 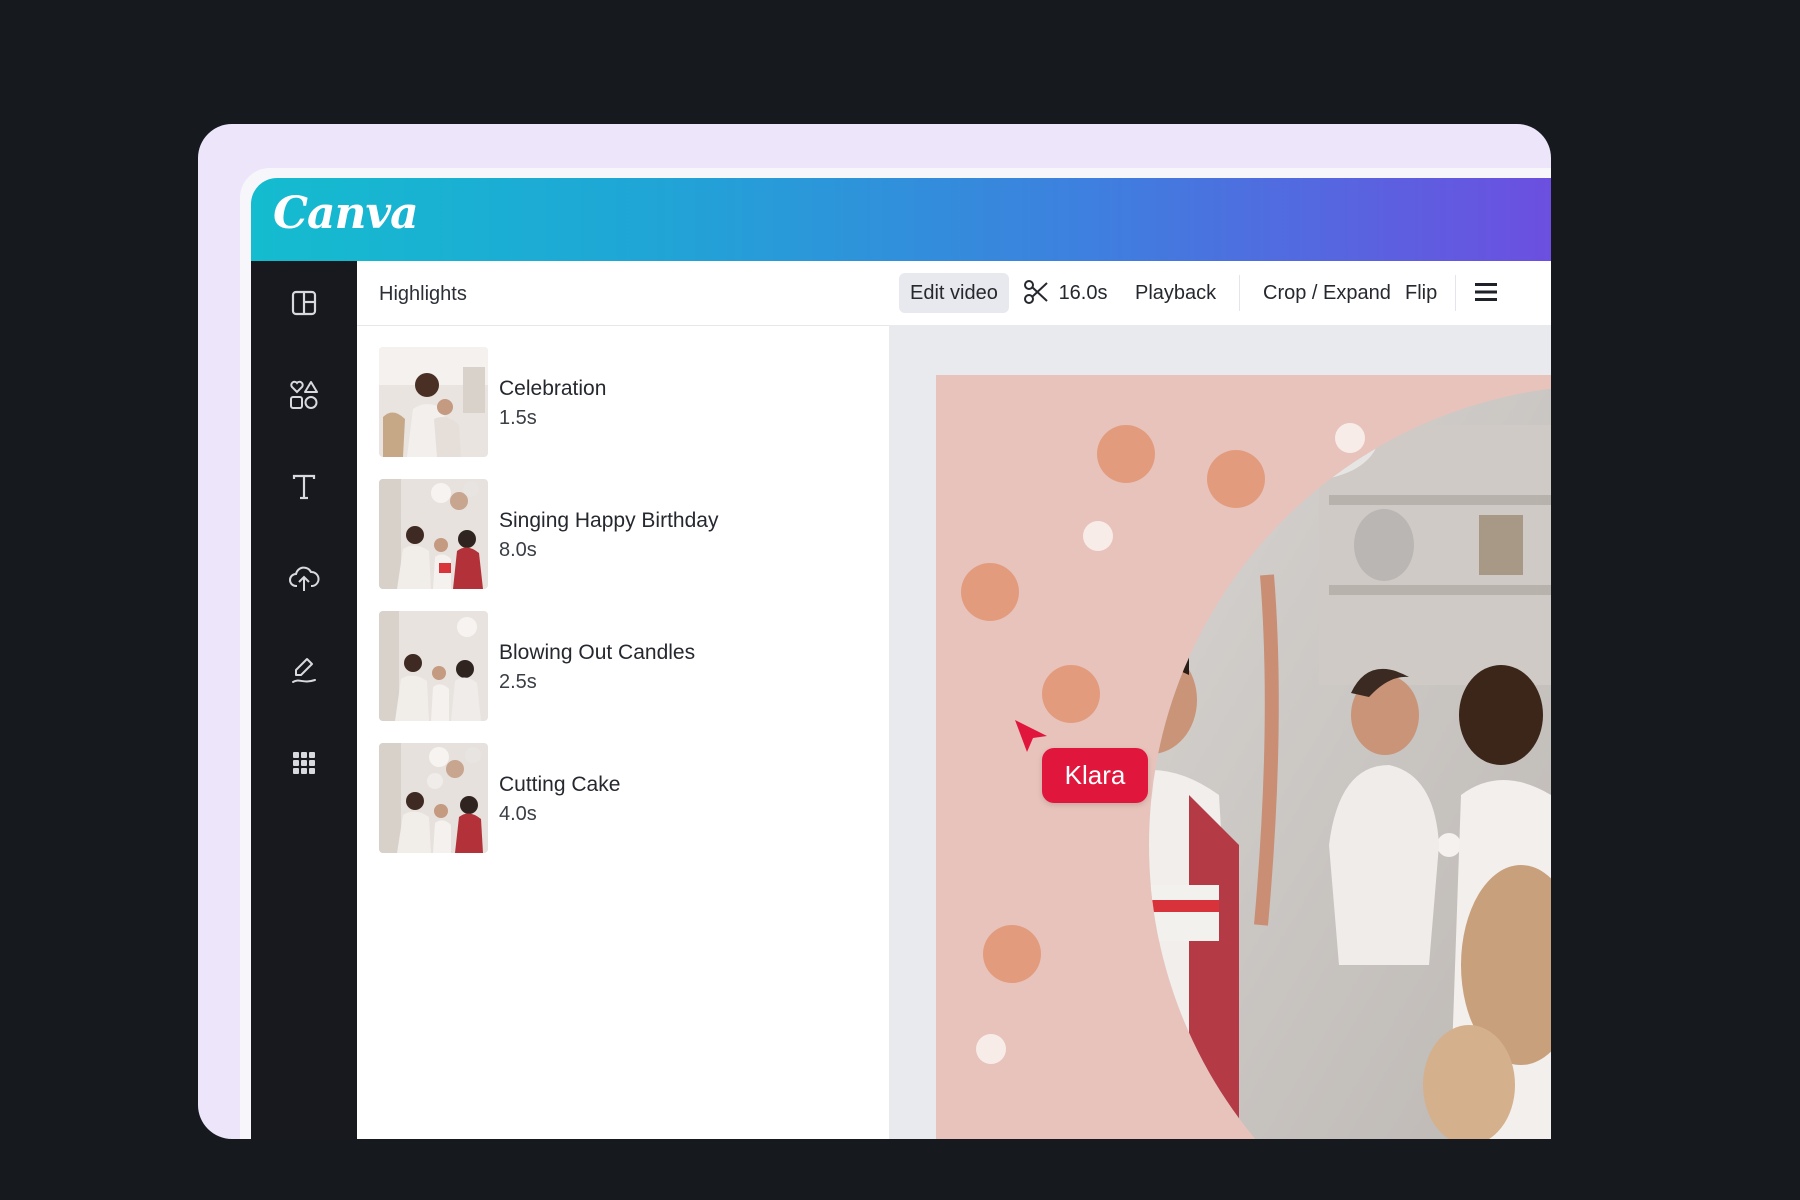 I want to click on panel-title: Highlights, so click(x=423, y=294).